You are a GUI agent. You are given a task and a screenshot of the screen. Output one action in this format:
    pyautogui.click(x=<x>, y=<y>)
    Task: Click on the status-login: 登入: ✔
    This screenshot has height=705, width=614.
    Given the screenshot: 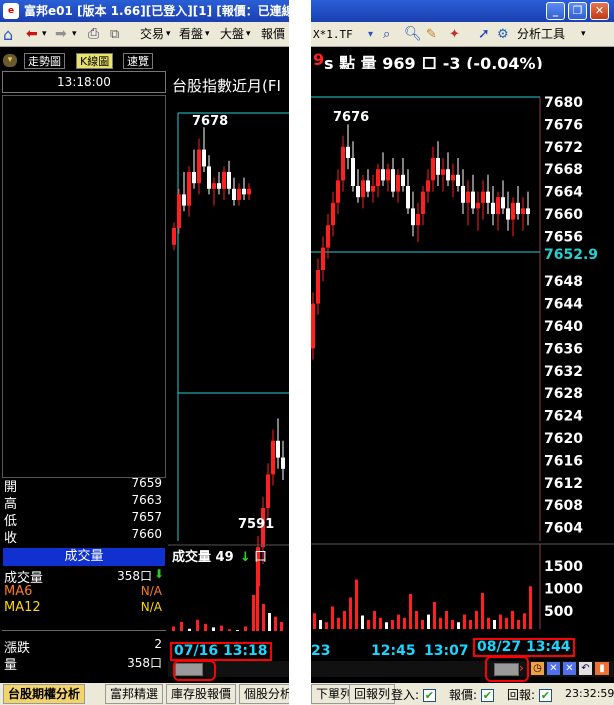 What is the action you would take?
    pyautogui.click(x=413, y=694)
    